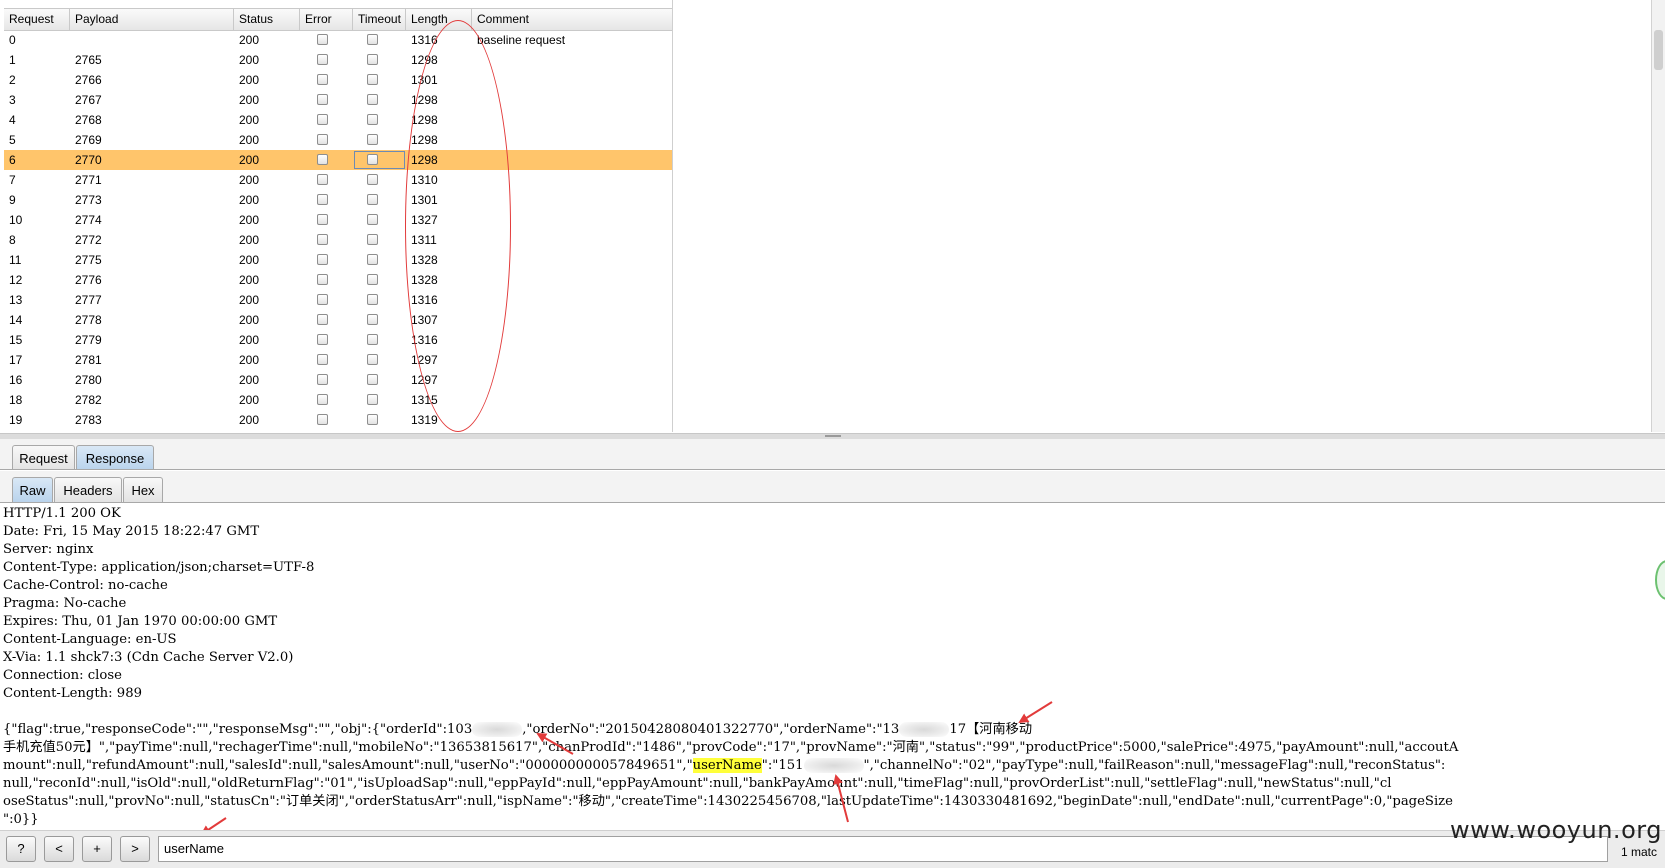 The height and width of the screenshot is (868, 1665). What do you see at coordinates (267, 19) in the screenshot?
I see `column-header-status: Status` at bounding box center [267, 19].